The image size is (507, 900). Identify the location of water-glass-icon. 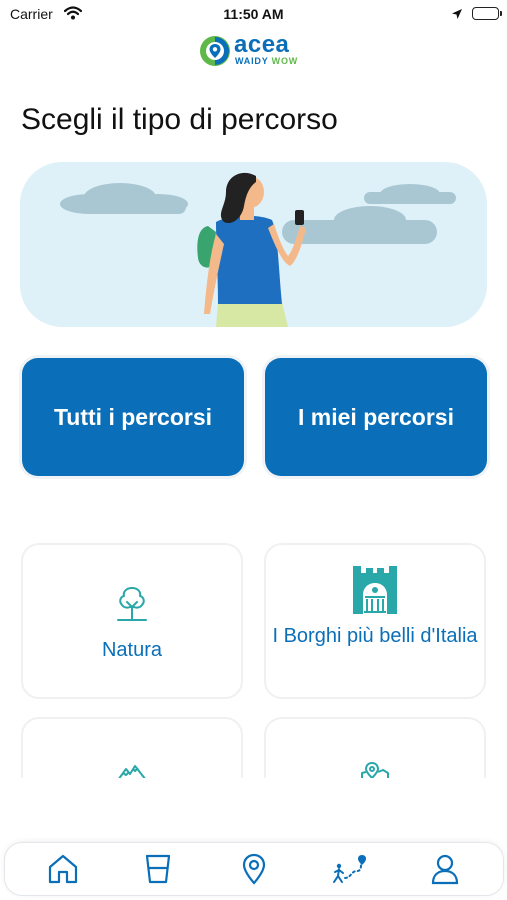
(158, 869).